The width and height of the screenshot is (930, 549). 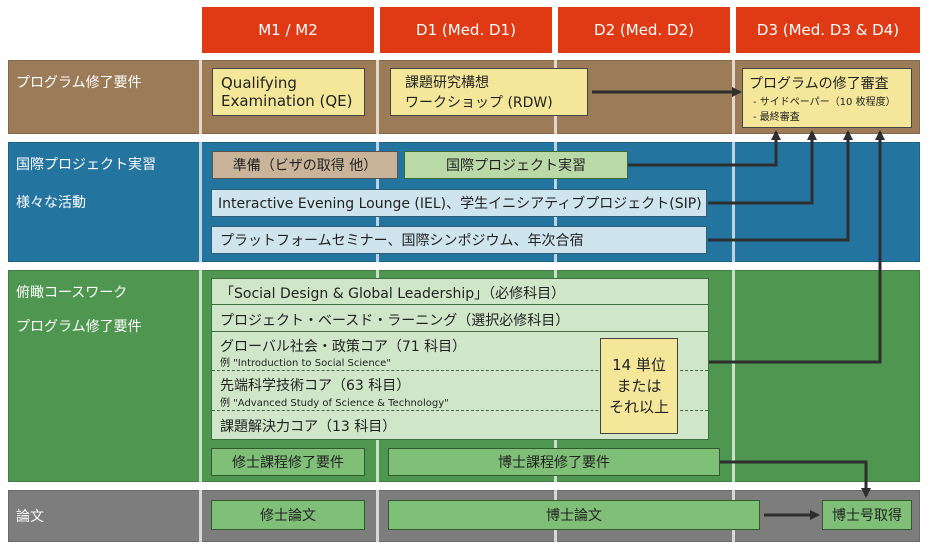 What do you see at coordinates (704, 148) in the screenshot?
I see `arrow-intl-to-final` at bounding box center [704, 148].